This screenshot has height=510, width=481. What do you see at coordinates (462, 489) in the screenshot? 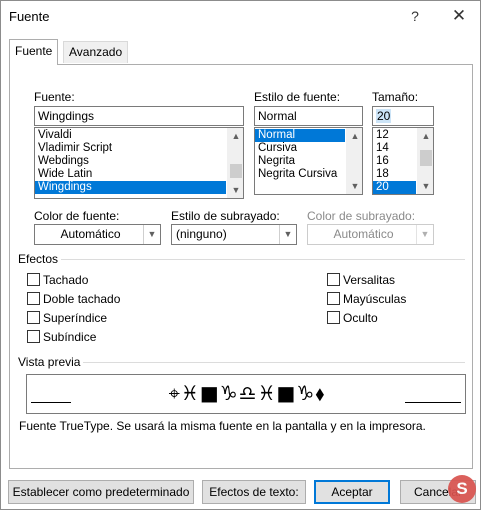
I see `watermark-logo: S` at bounding box center [462, 489].